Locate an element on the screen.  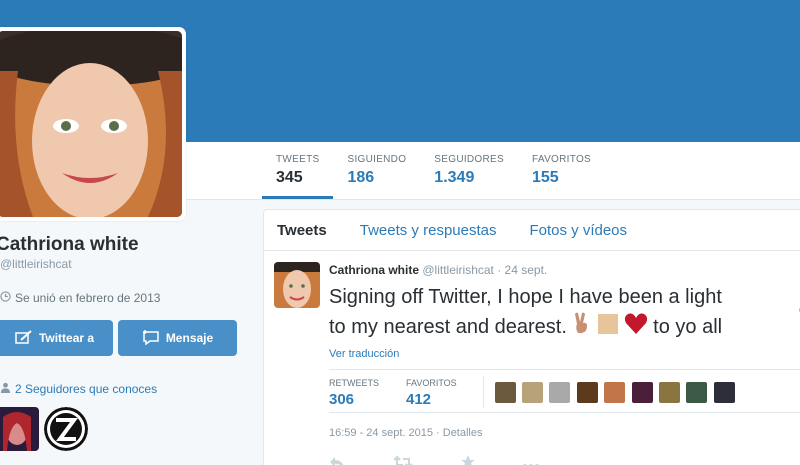
reply-icon is located at coordinates (337, 460).